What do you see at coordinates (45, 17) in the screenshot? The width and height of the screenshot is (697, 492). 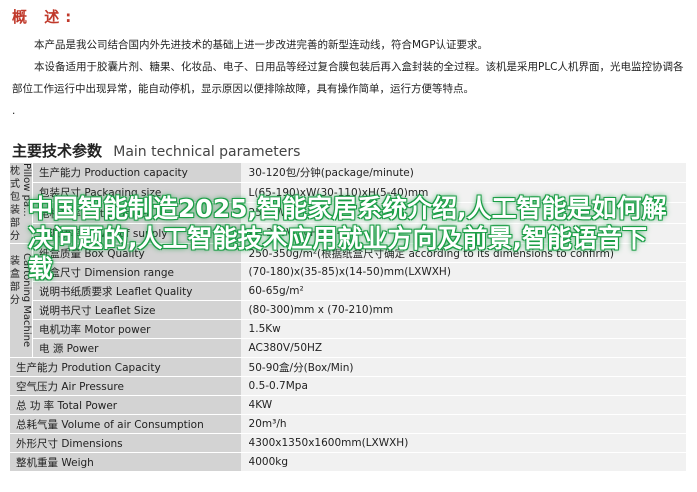 I see `overview-title: 概 述:` at bounding box center [45, 17].